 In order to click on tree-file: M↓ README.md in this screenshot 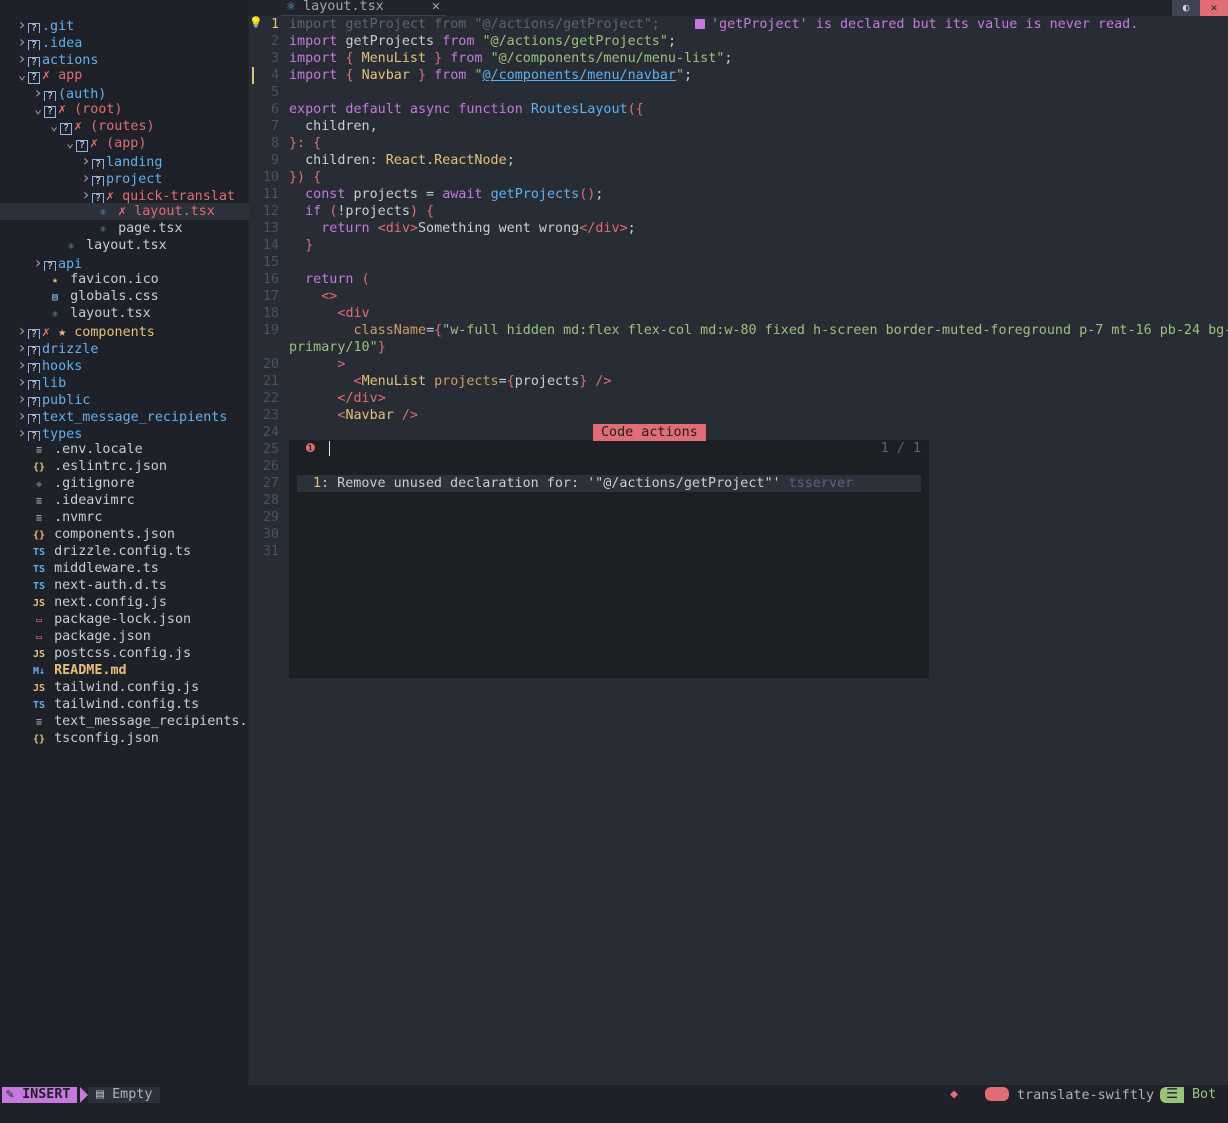, I will do `click(124, 670)`.